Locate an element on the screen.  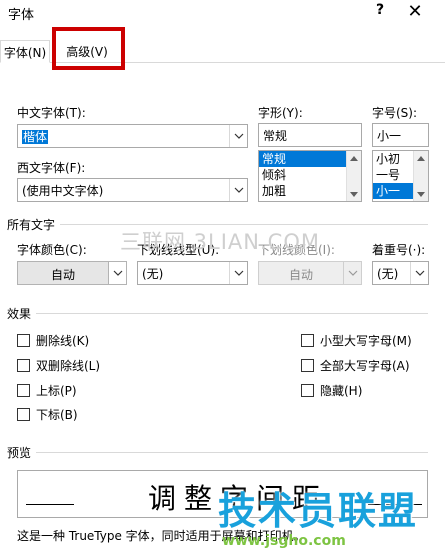
style-list: 常规 倾斜 加粗 is located at coordinates (310, 176).